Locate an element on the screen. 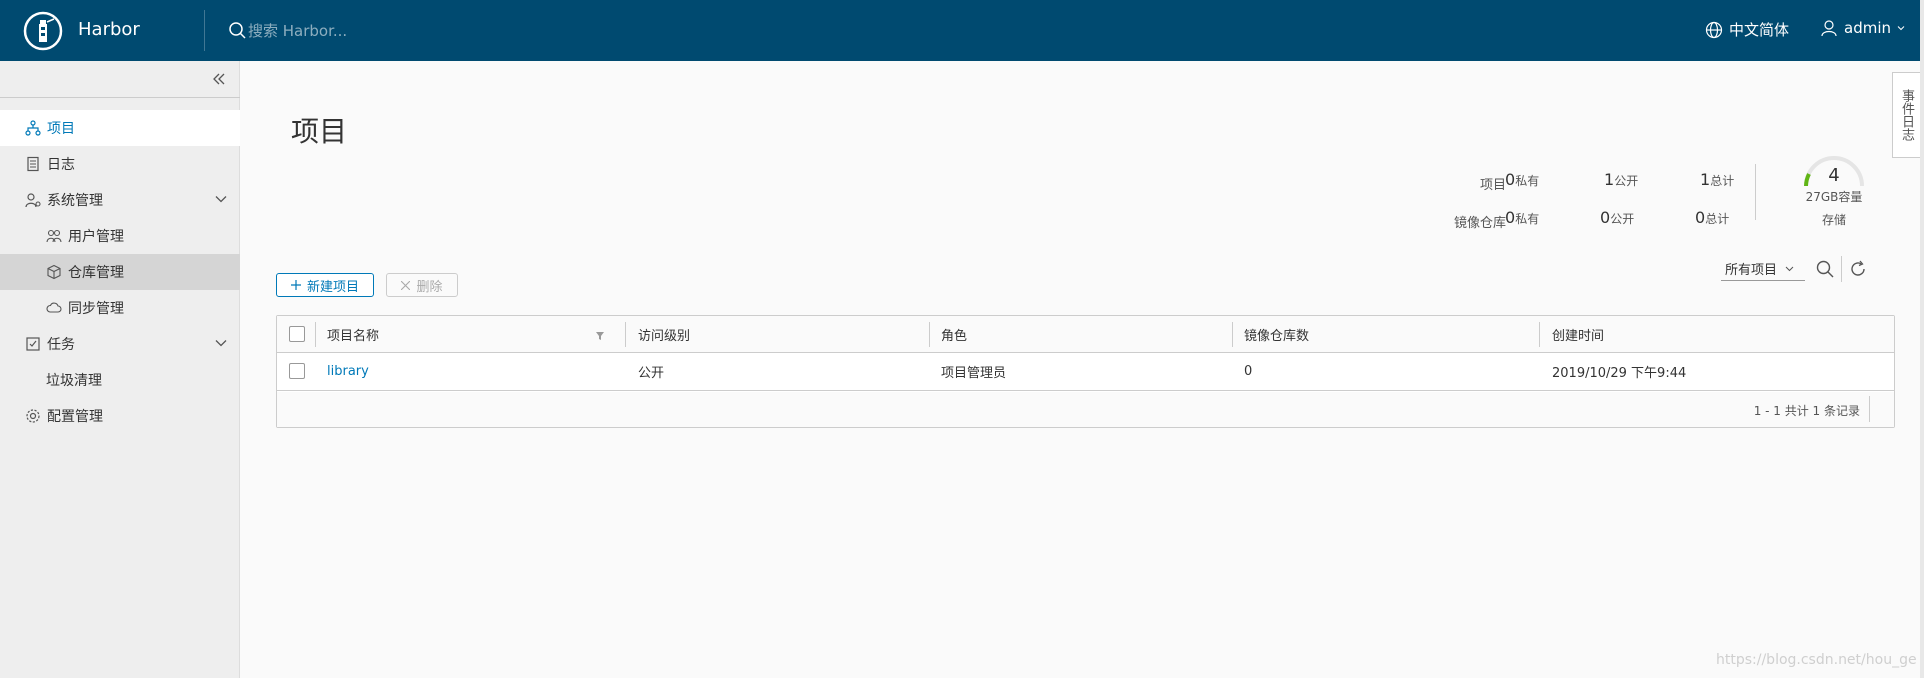  sidebar-item-replication: 同步管理 is located at coordinates (120, 308).